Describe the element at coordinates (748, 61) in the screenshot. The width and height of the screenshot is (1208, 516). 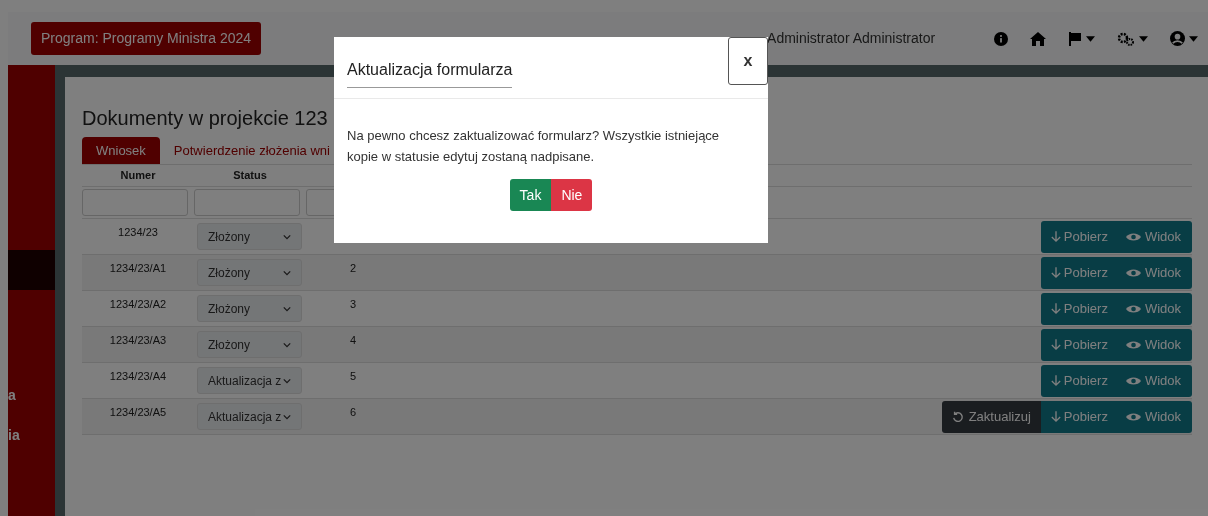
I see `close-button: x` at that location.